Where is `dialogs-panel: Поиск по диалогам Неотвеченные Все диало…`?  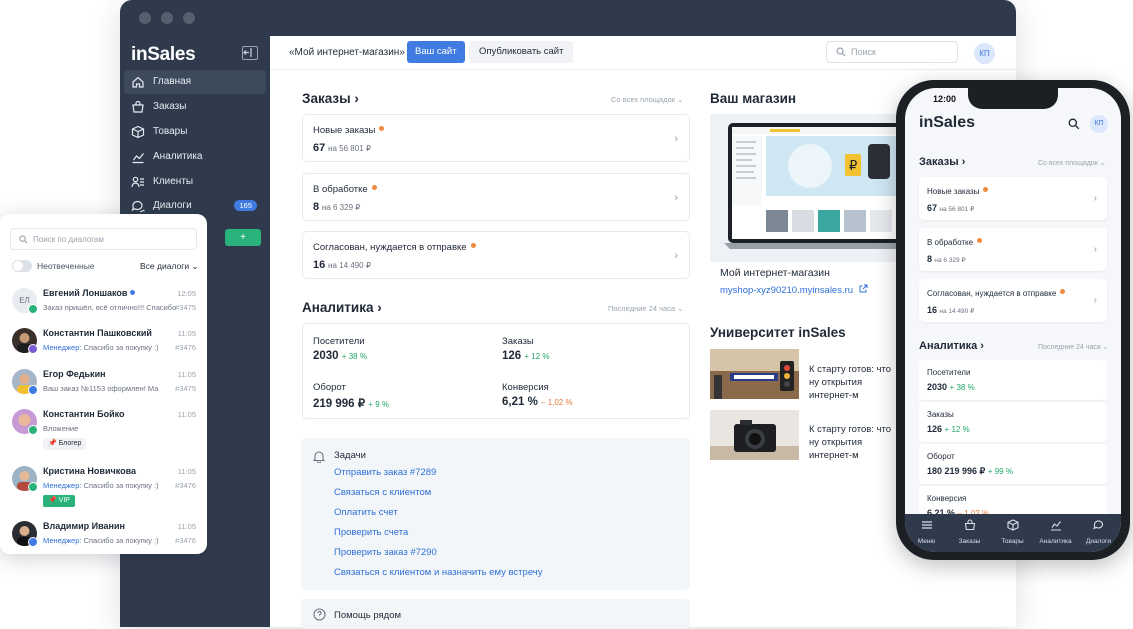
dialogs-panel: Поиск по диалогам Неотвеченные Все диало… is located at coordinates (103, 384).